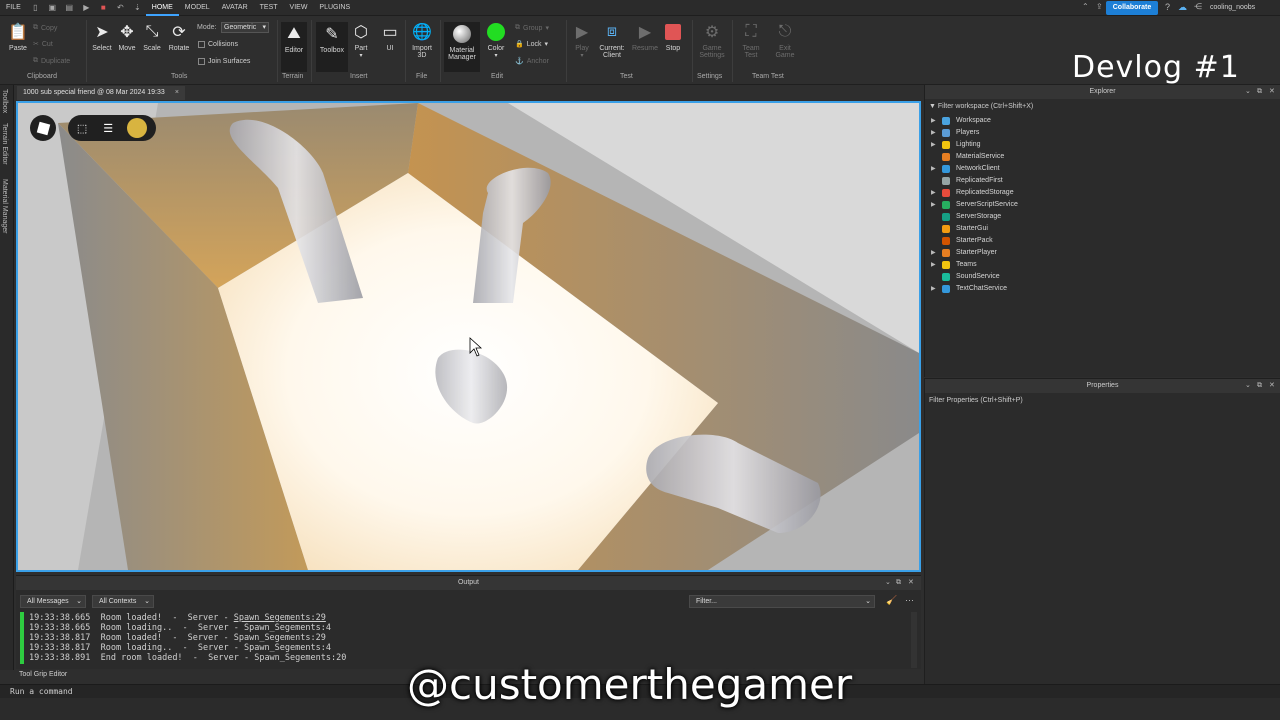 Image resolution: width=1280 pixels, height=720 pixels. What do you see at coordinates (390, 37) in the screenshot?
I see `ui-button: ▭ UI` at bounding box center [390, 37].